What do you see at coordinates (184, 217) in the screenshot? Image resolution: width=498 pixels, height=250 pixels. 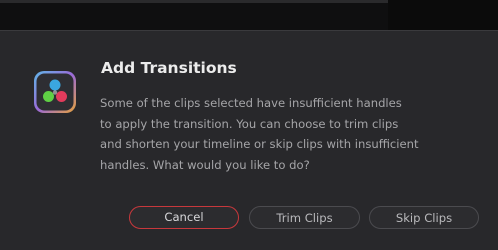 I see `cancel-button: Cancel` at bounding box center [184, 217].